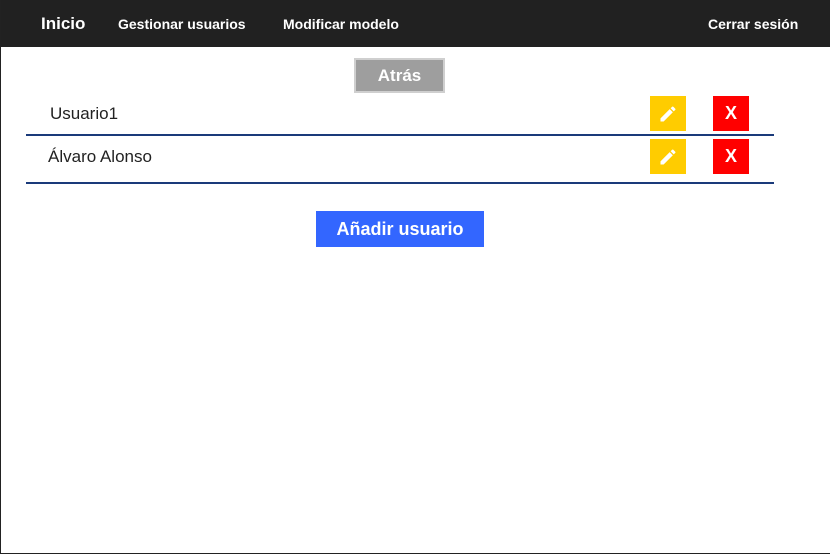  Describe the element at coordinates (753, 23) in the screenshot. I see `nav-logout-link: Cerrar sesión` at that location.